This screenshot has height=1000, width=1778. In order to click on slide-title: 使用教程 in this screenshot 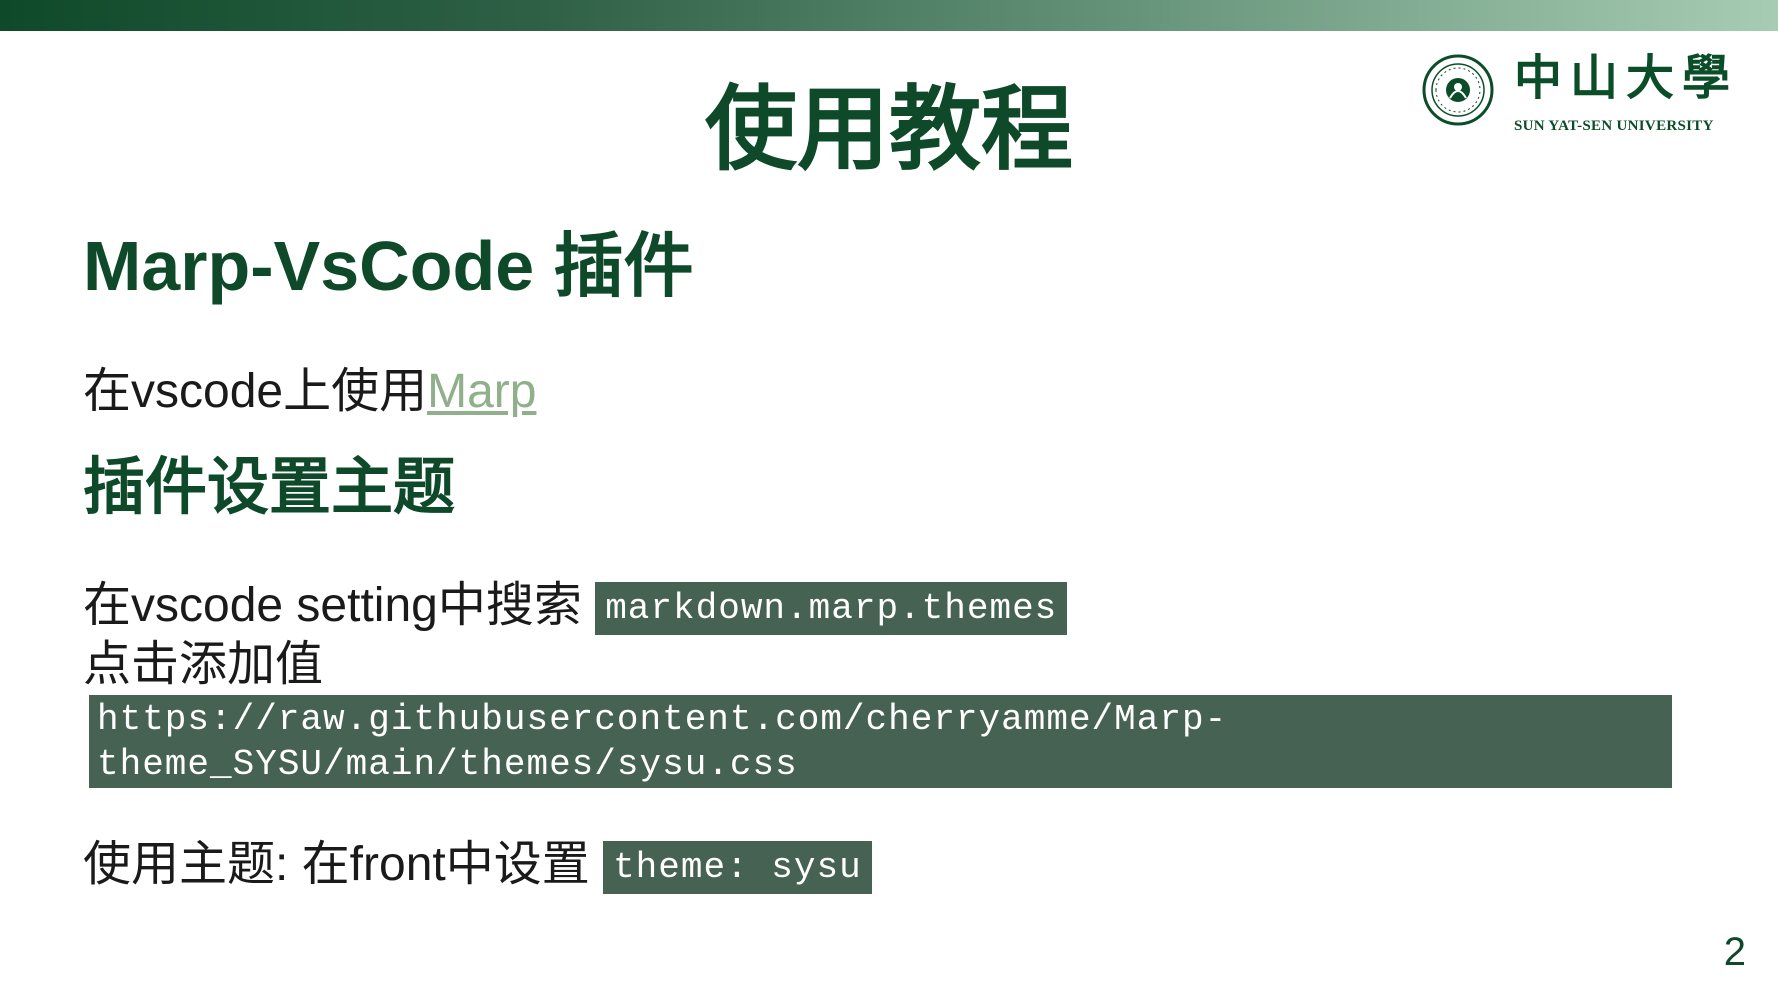, I will do `click(888, 130)`.